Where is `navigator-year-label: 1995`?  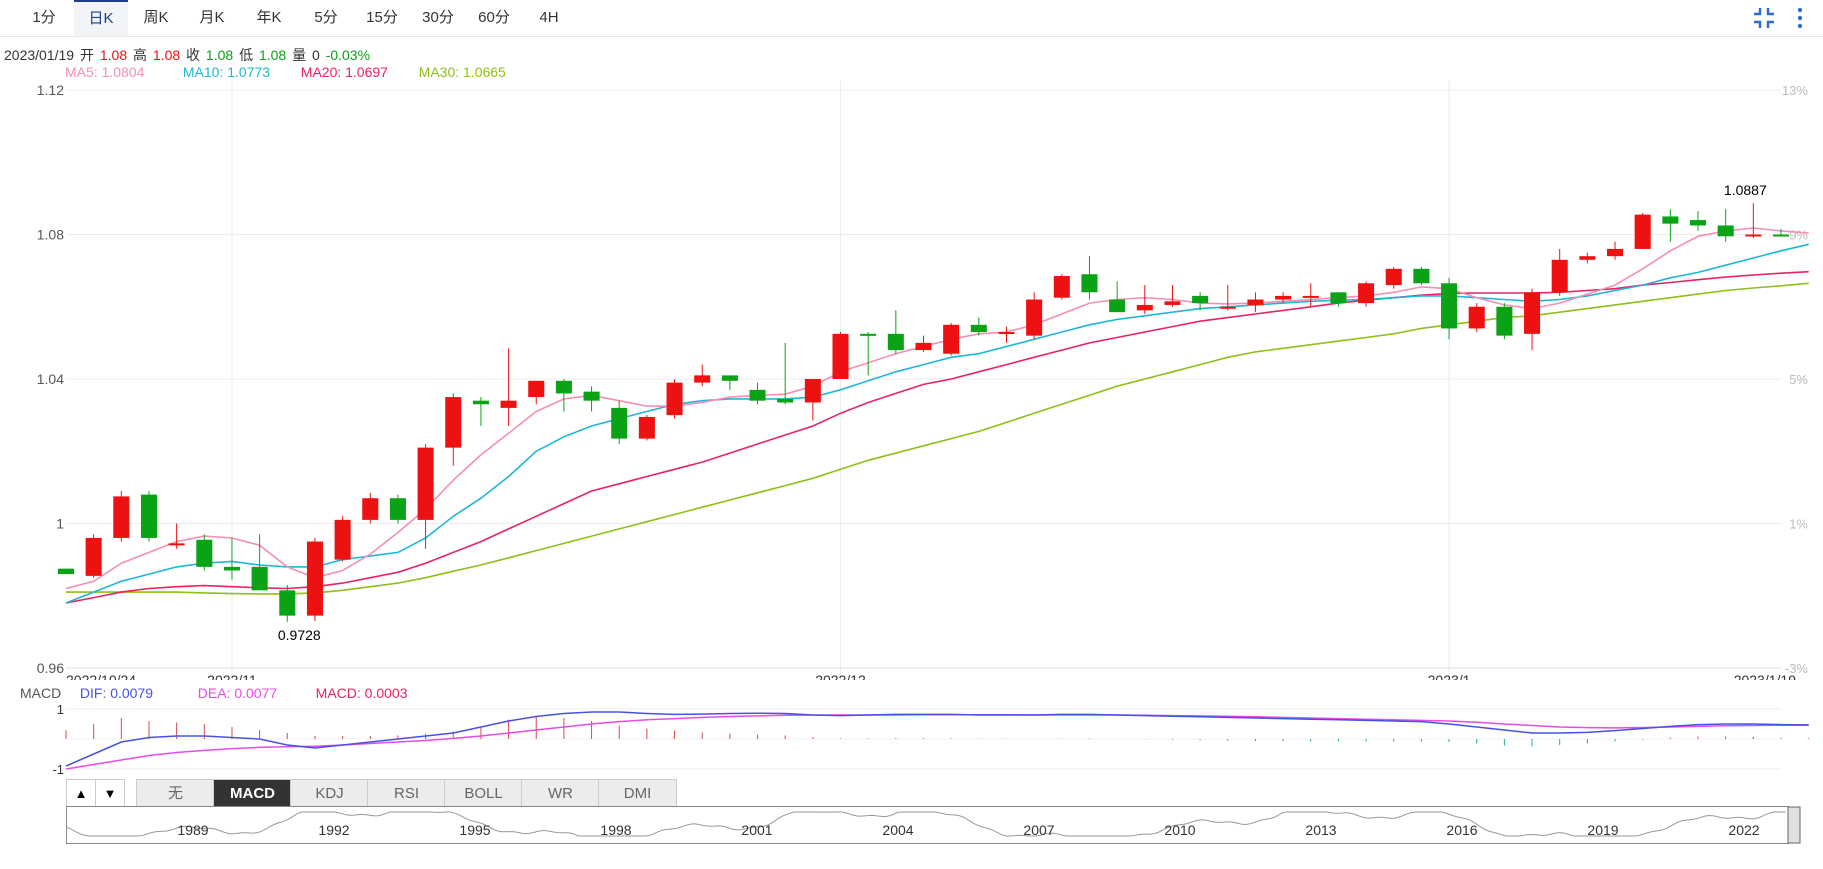
navigator-year-label: 1995 is located at coordinates (474, 830).